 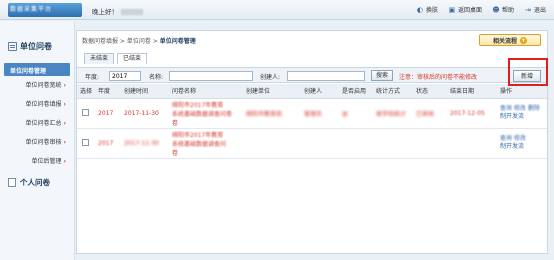 I want to click on help-label: 帮助, so click(x=507, y=10).